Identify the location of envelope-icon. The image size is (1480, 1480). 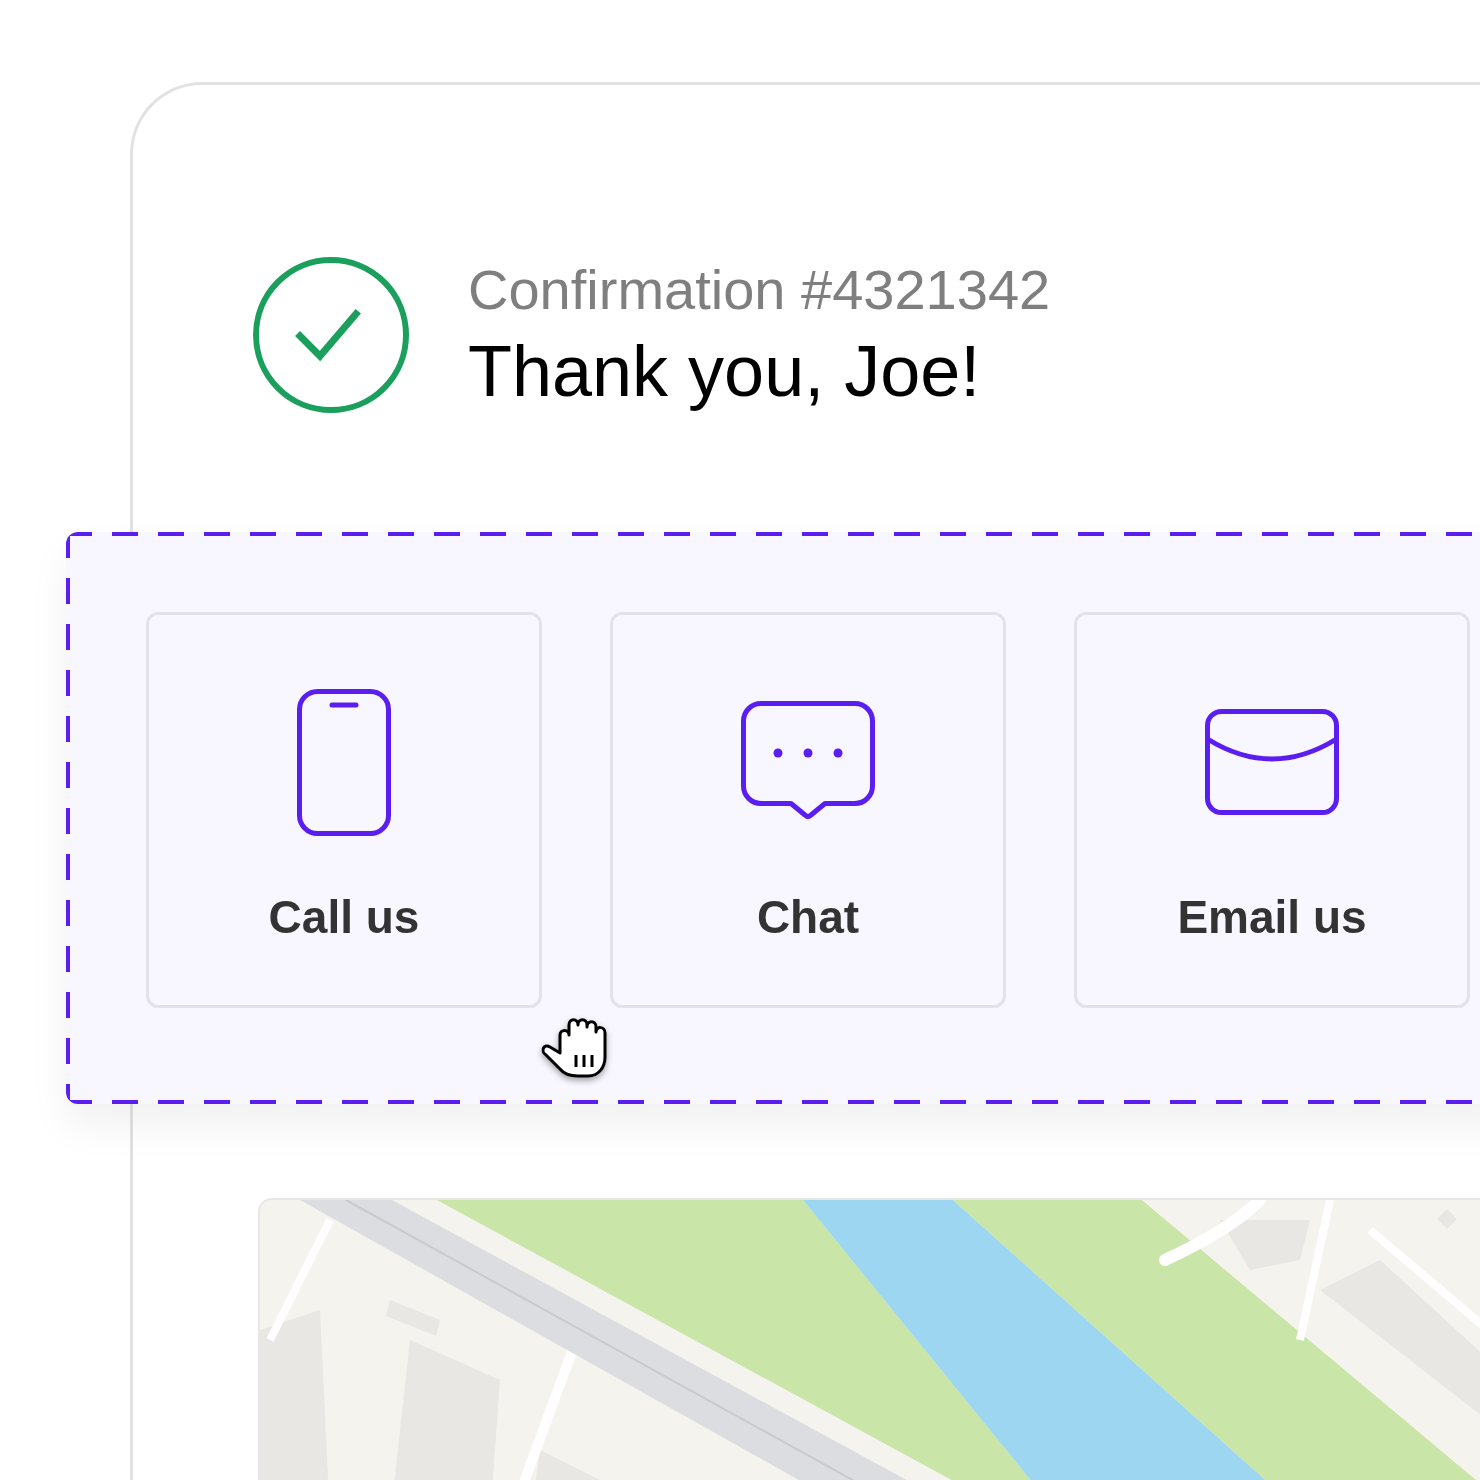
(1272, 762).